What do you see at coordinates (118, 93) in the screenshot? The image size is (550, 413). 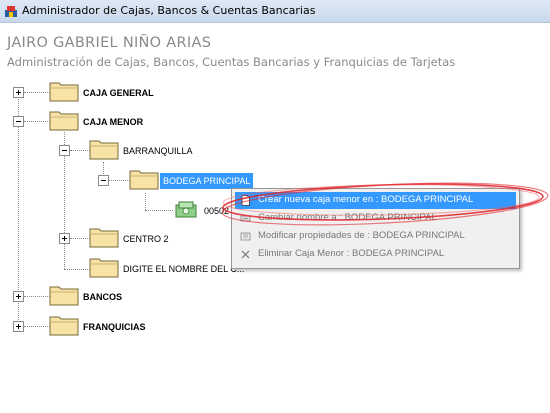 I see `tree-node-caja-general: CAJA GENERAL` at bounding box center [118, 93].